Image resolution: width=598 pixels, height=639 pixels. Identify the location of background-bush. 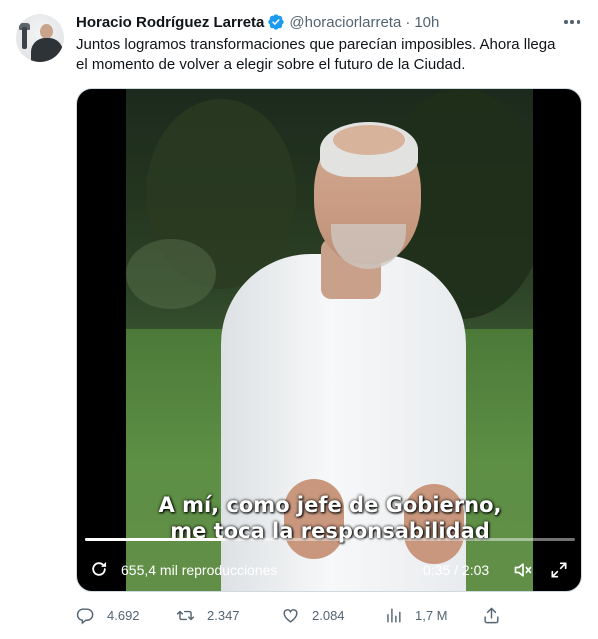
(171, 274).